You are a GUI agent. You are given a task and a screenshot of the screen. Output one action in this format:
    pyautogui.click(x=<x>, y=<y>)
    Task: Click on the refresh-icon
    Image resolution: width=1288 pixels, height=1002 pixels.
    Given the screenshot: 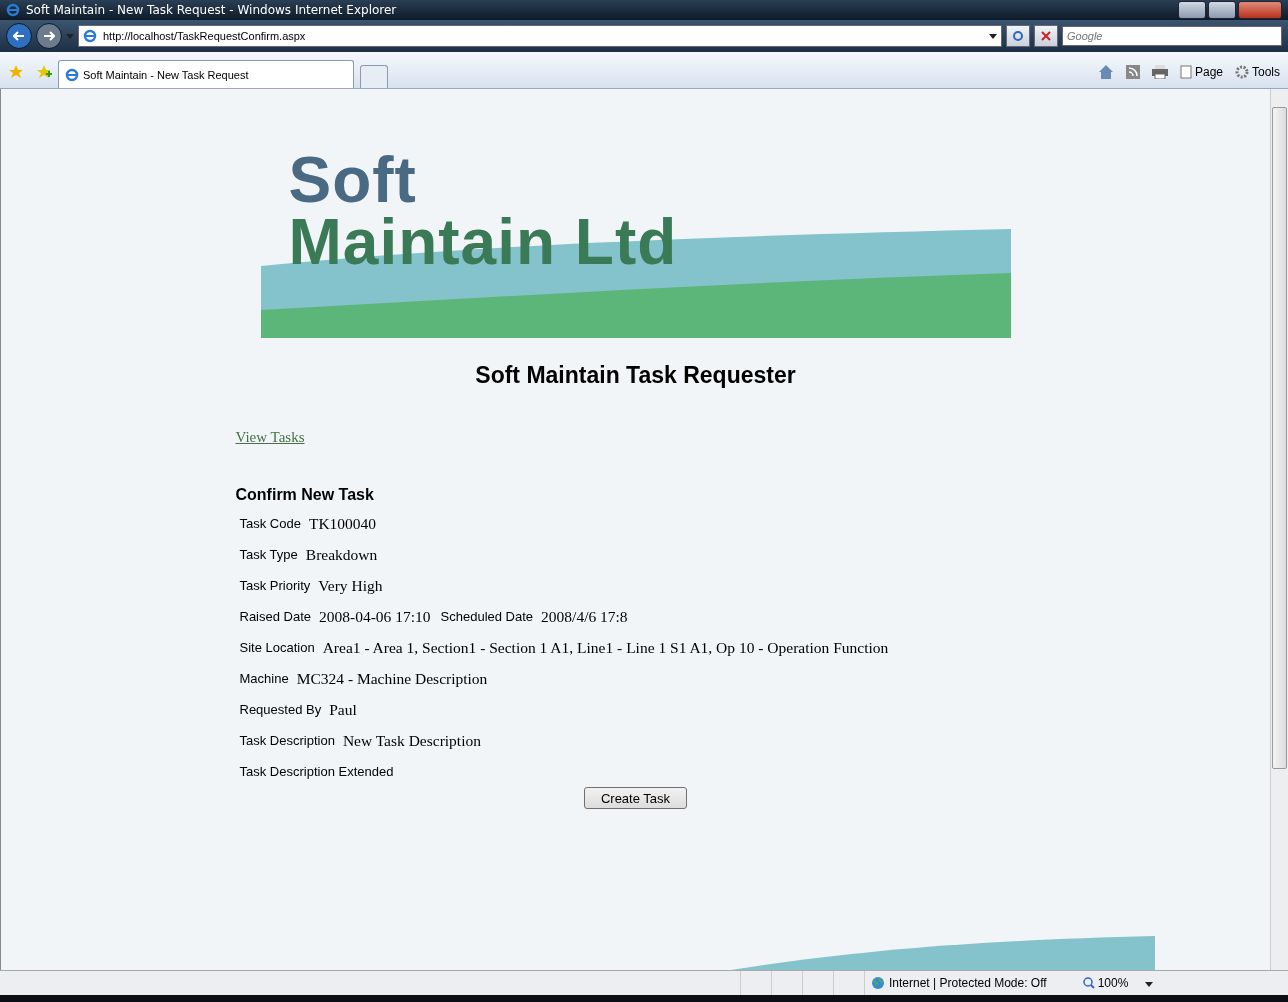 What is the action you would take?
    pyautogui.click(x=1018, y=36)
    